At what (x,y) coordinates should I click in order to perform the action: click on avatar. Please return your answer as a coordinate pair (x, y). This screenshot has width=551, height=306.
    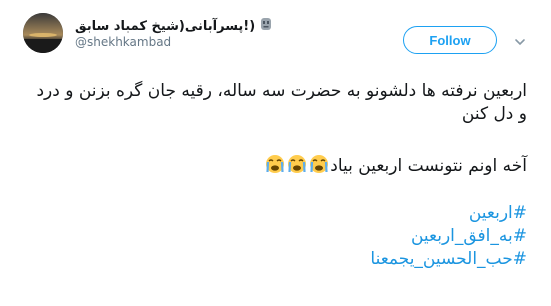
    Looking at the image, I should click on (43, 33).